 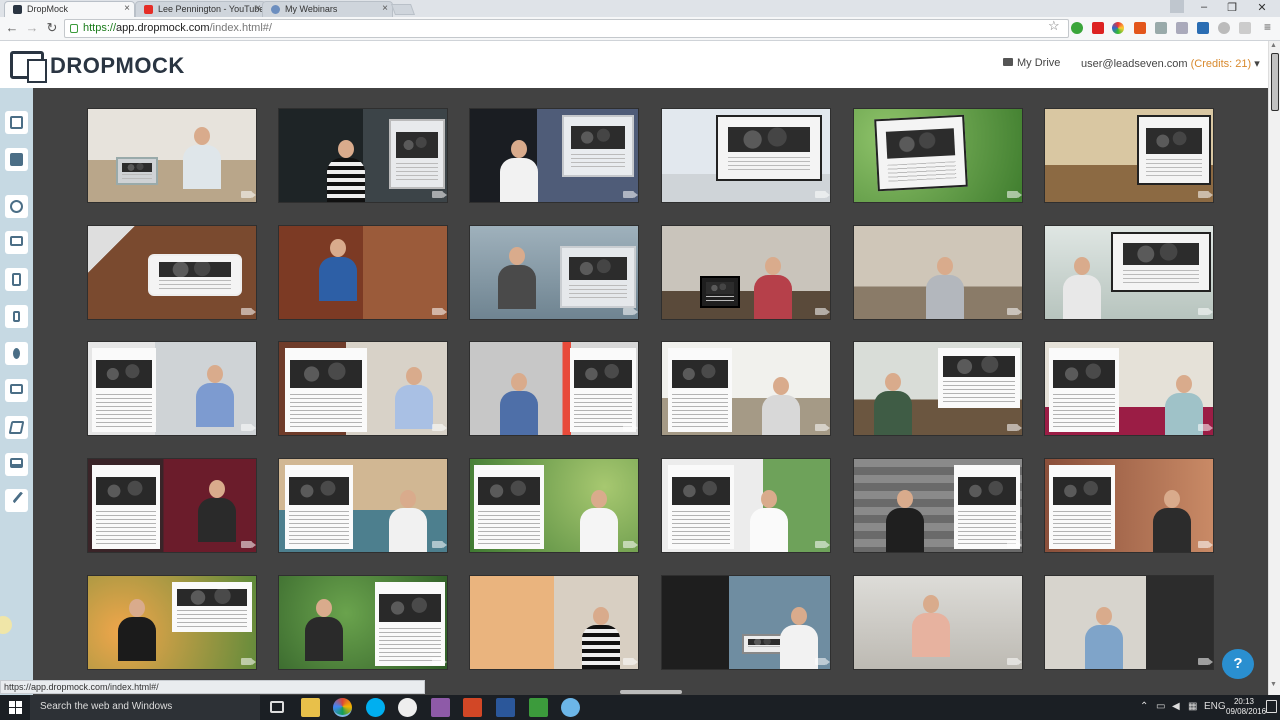 I want to click on bookmark-star-icon: ☆, so click(x=1054, y=26).